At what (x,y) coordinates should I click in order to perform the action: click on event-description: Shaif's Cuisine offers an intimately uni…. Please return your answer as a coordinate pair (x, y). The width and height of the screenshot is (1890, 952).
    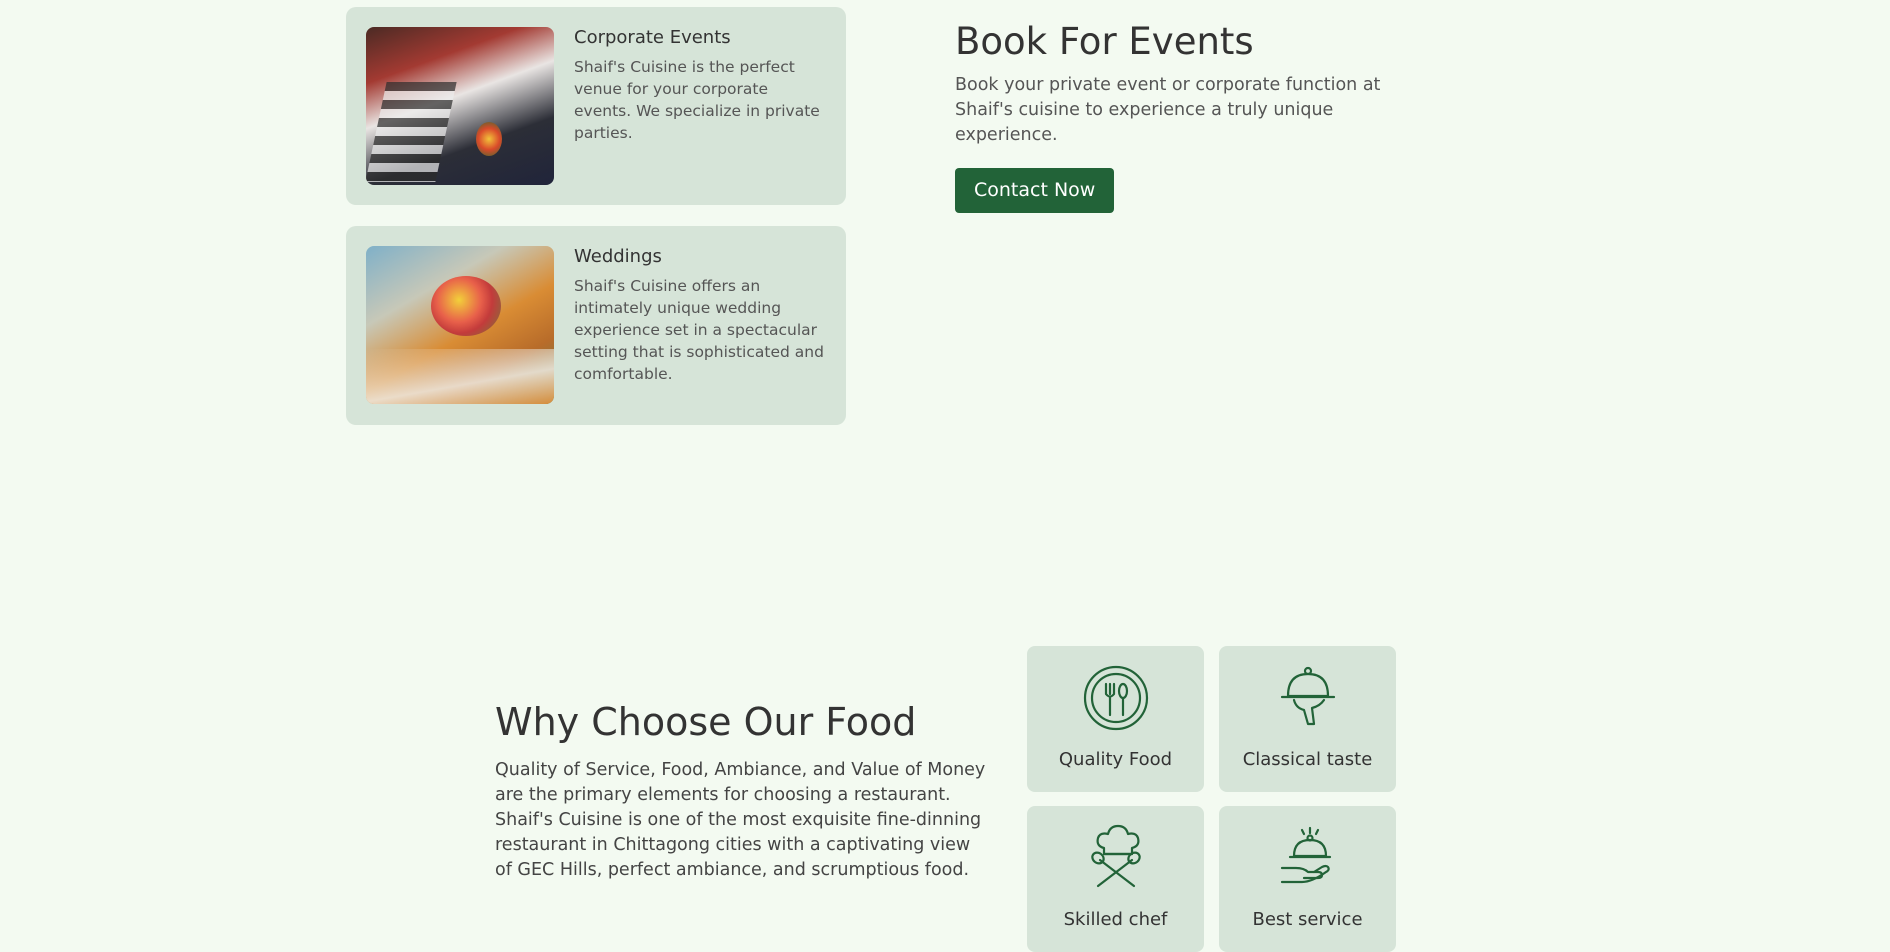
    Looking at the image, I should click on (699, 330).